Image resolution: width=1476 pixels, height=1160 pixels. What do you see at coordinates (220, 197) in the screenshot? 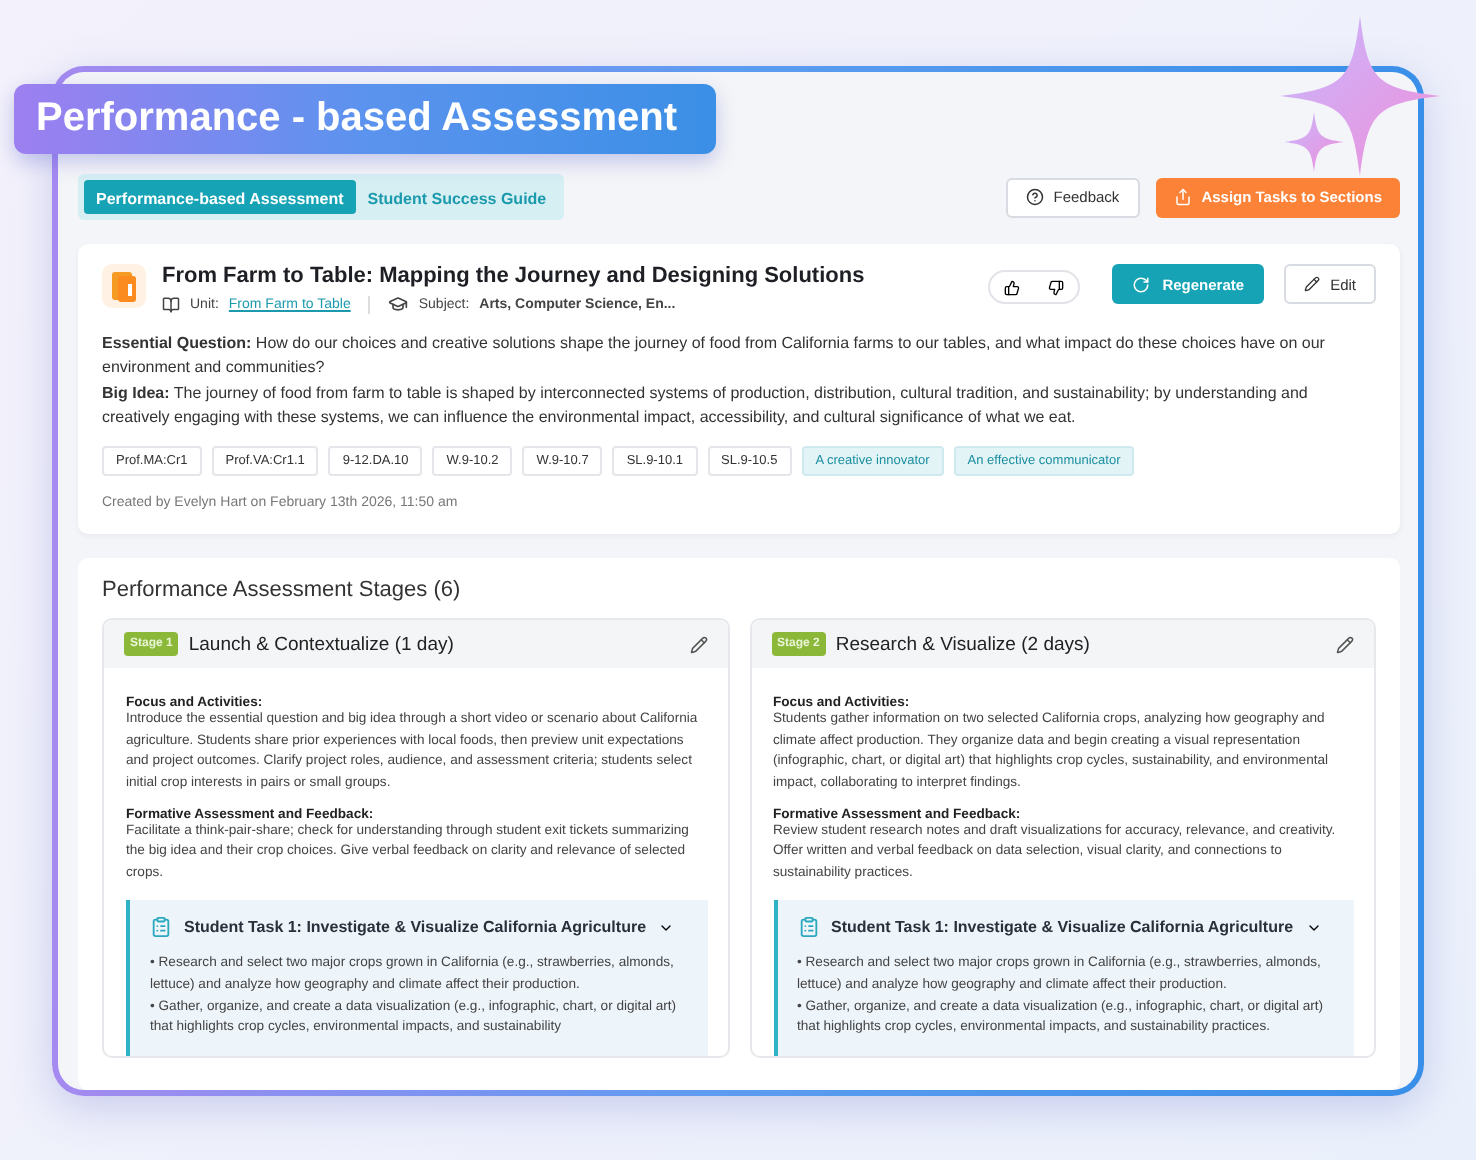
I see `tab: Performance-based Assessment` at bounding box center [220, 197].